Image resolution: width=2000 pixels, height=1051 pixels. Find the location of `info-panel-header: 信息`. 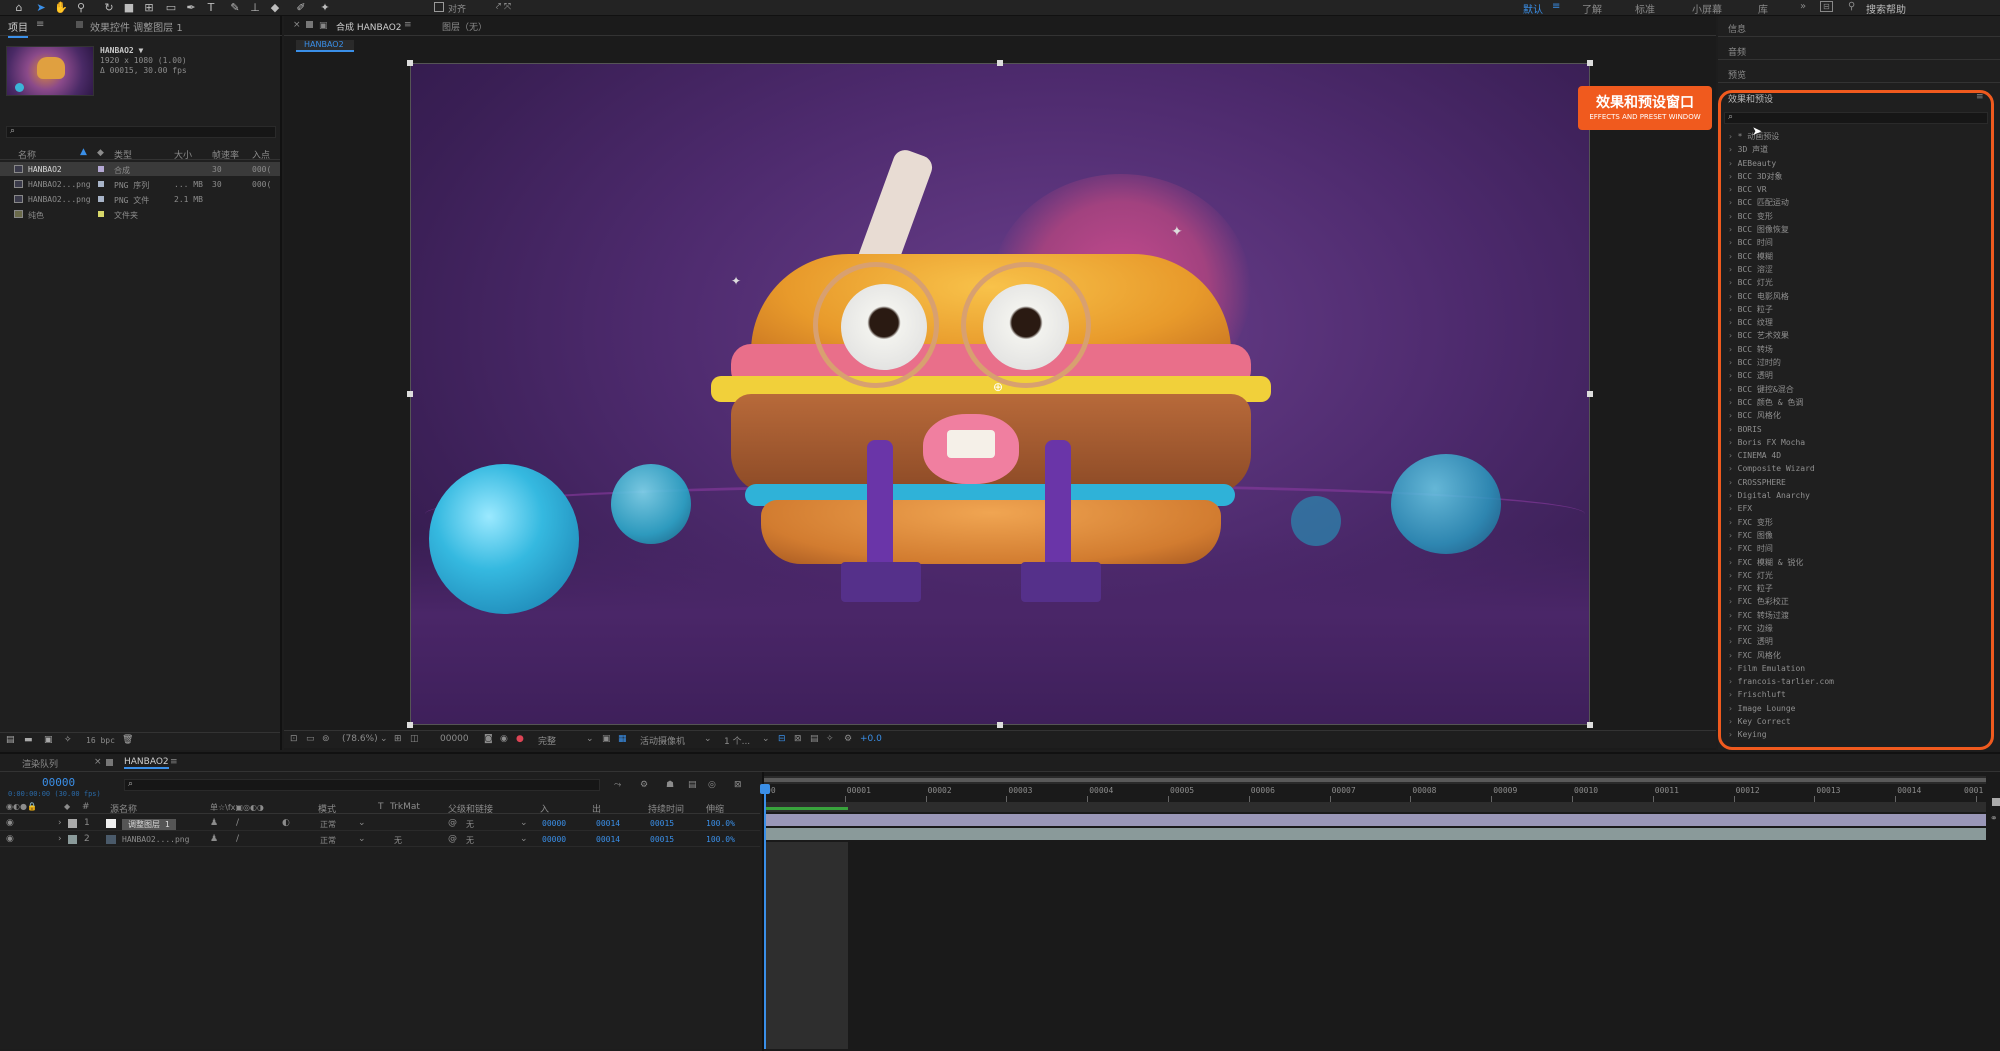

info-panel-header: 信息 is located at coordinates (1737, 28).